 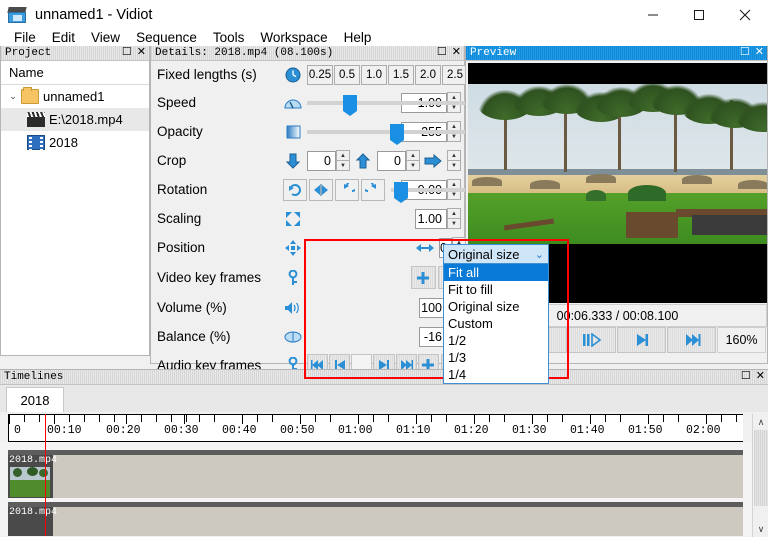 What do you see at coordinates (746, 377) in the screenshot?
I see `timelines-restore-icon: ☐` at bounding box center [746, 377].